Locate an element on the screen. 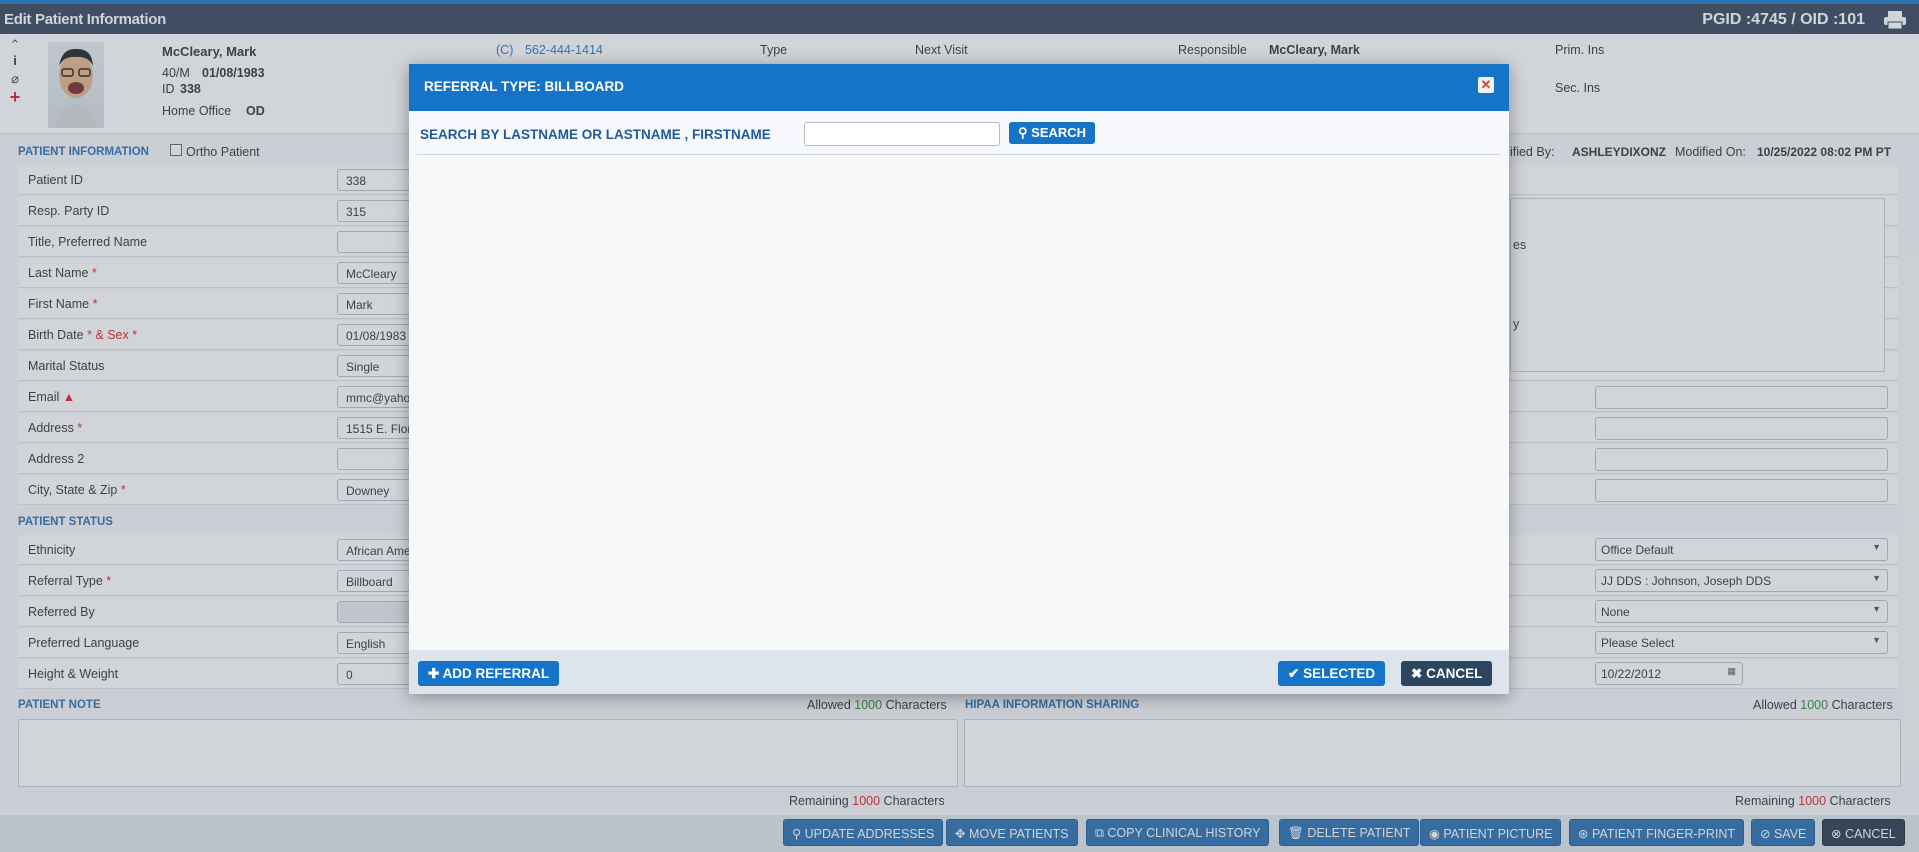  search-button: ⚲ SEARCH is located at coordinates (1052, 133).